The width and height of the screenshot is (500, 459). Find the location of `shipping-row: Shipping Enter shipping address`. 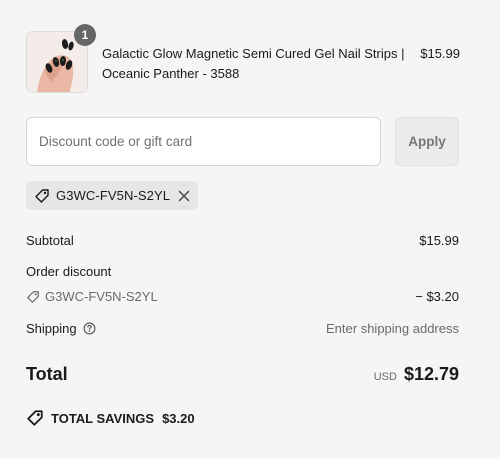

shipping-row: Shipping Enter shipping address is located at coordinates (242, 328).